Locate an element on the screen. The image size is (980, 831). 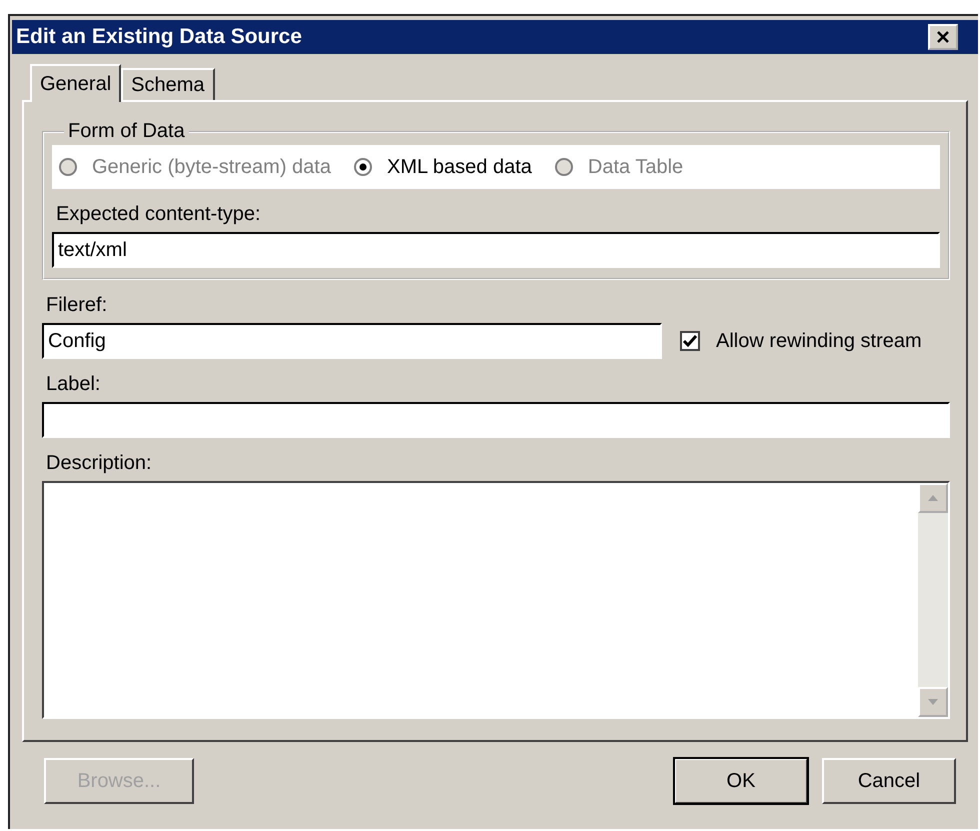
group-title: Form of Data is located at coordinates (126, 131).